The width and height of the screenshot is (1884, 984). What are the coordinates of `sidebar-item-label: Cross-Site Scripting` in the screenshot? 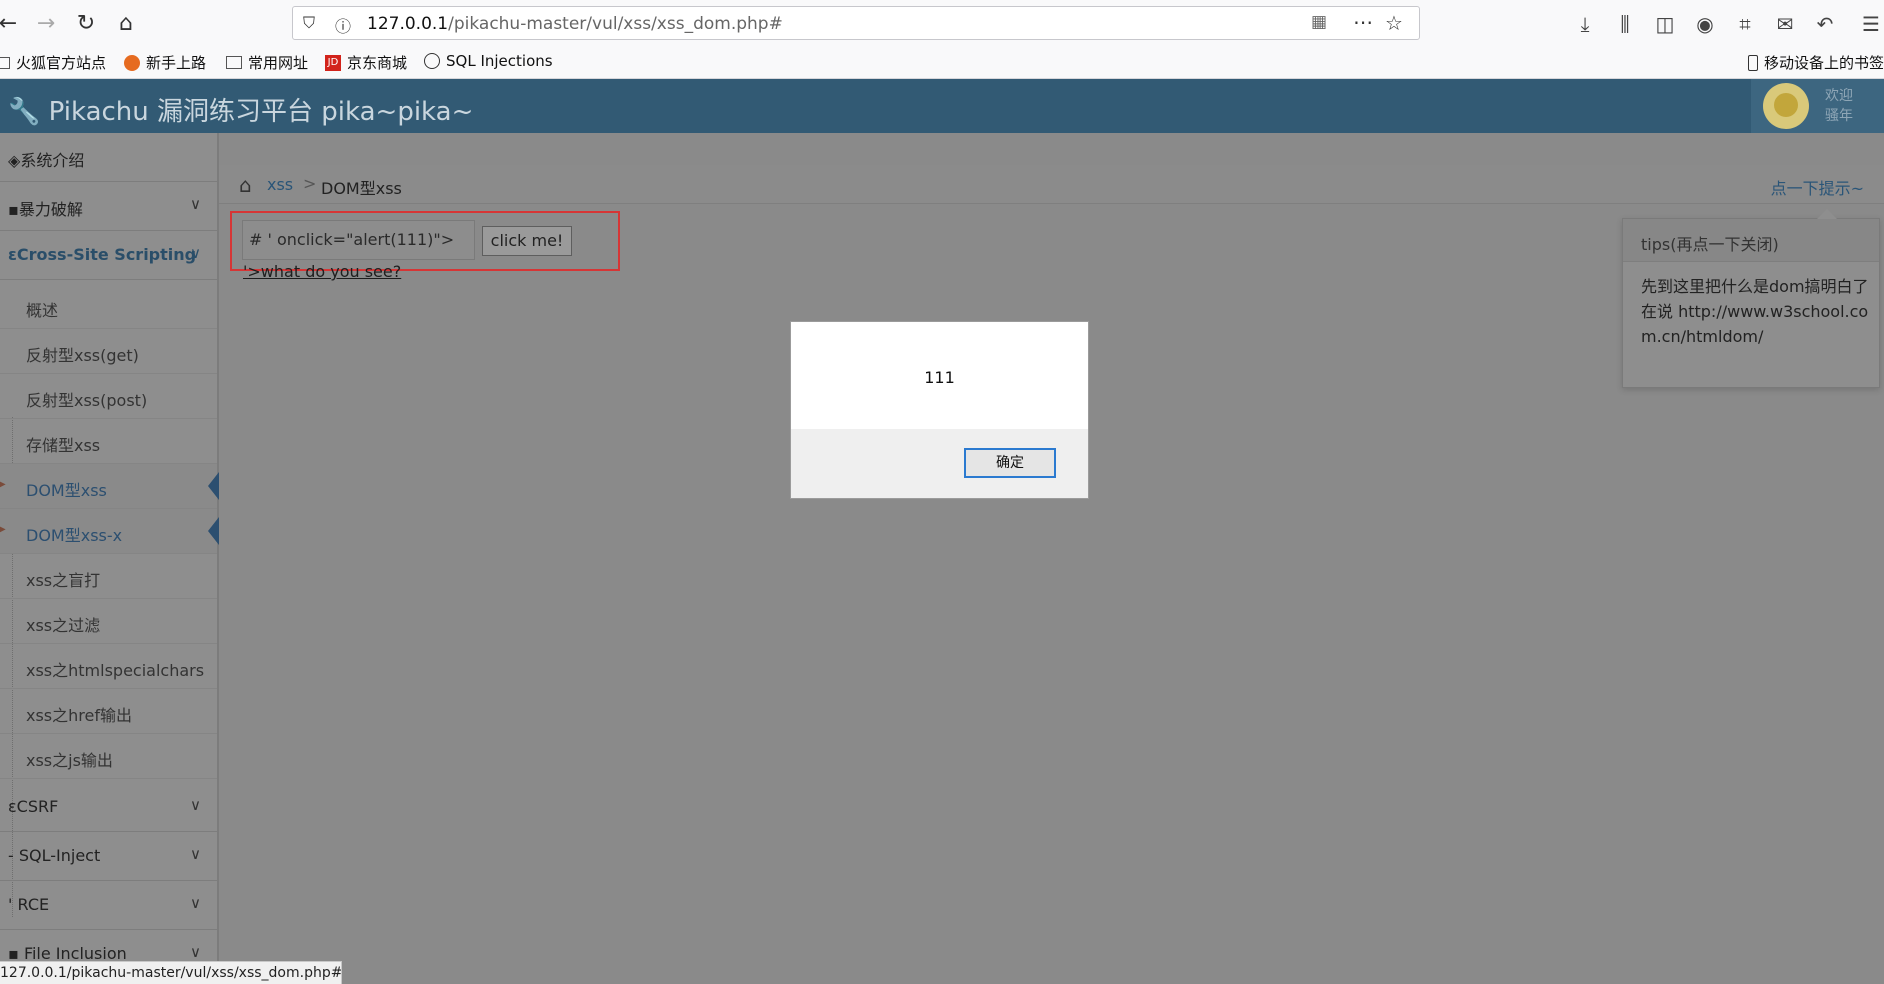 It's located at (106, 254).